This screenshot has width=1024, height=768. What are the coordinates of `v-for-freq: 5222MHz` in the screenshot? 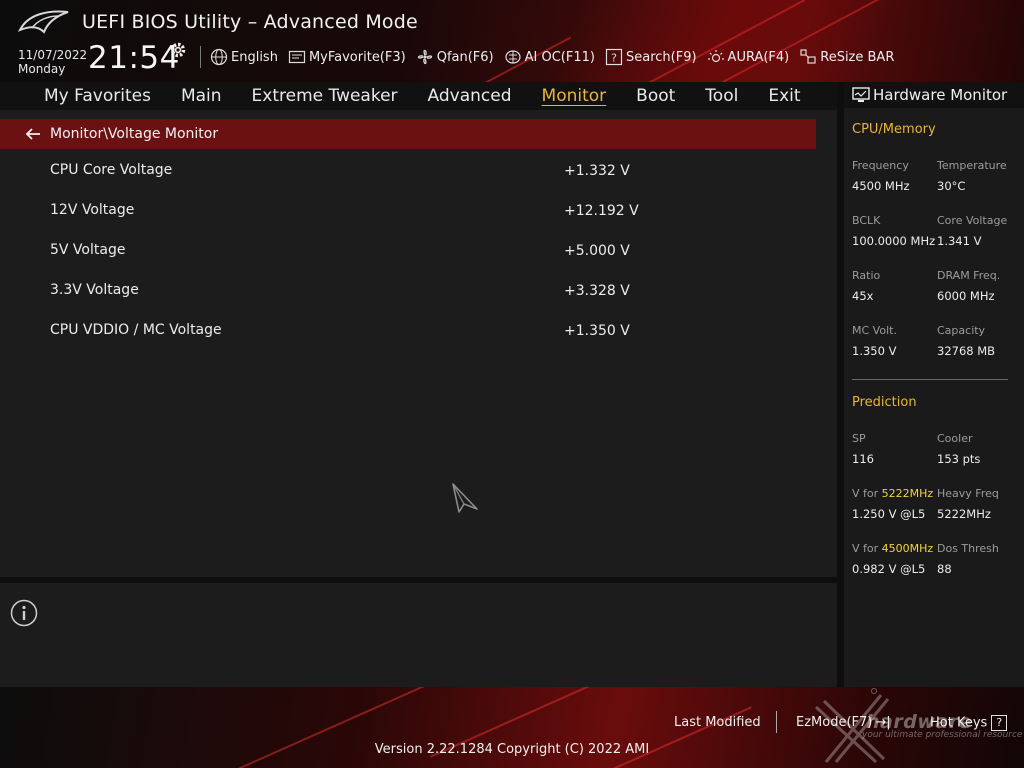 It's located at (907, 493).